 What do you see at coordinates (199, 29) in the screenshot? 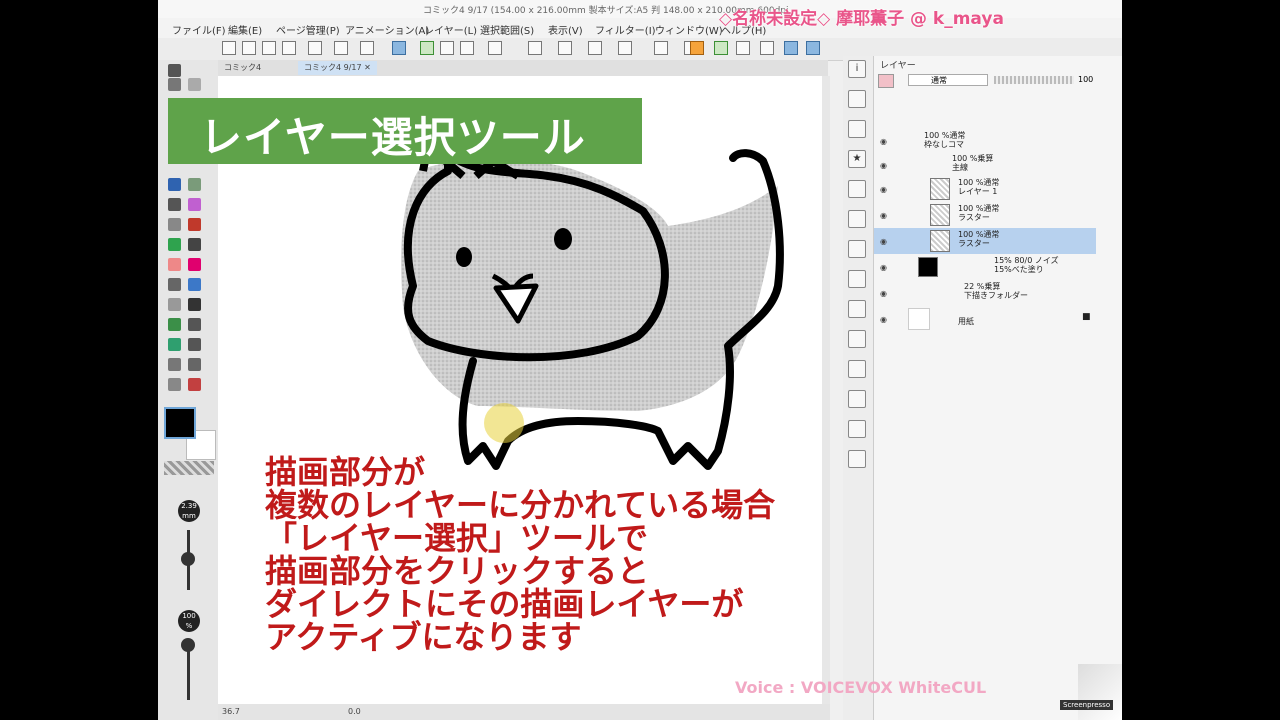
I see `menu-file: ファイル(F)` at bounding box center [199, 29].